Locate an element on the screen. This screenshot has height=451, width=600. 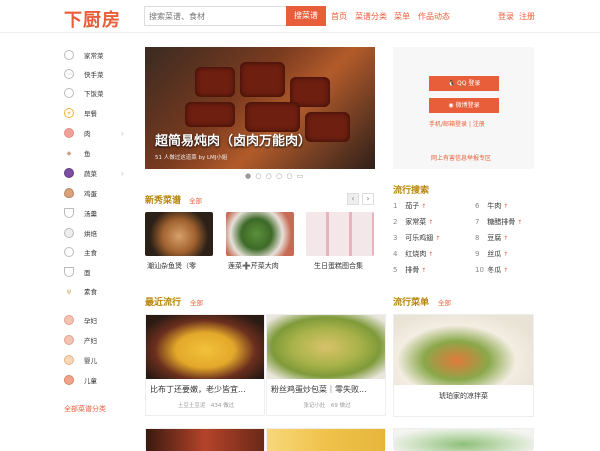
register-link: 注册 is located at coordinates (527, 16).